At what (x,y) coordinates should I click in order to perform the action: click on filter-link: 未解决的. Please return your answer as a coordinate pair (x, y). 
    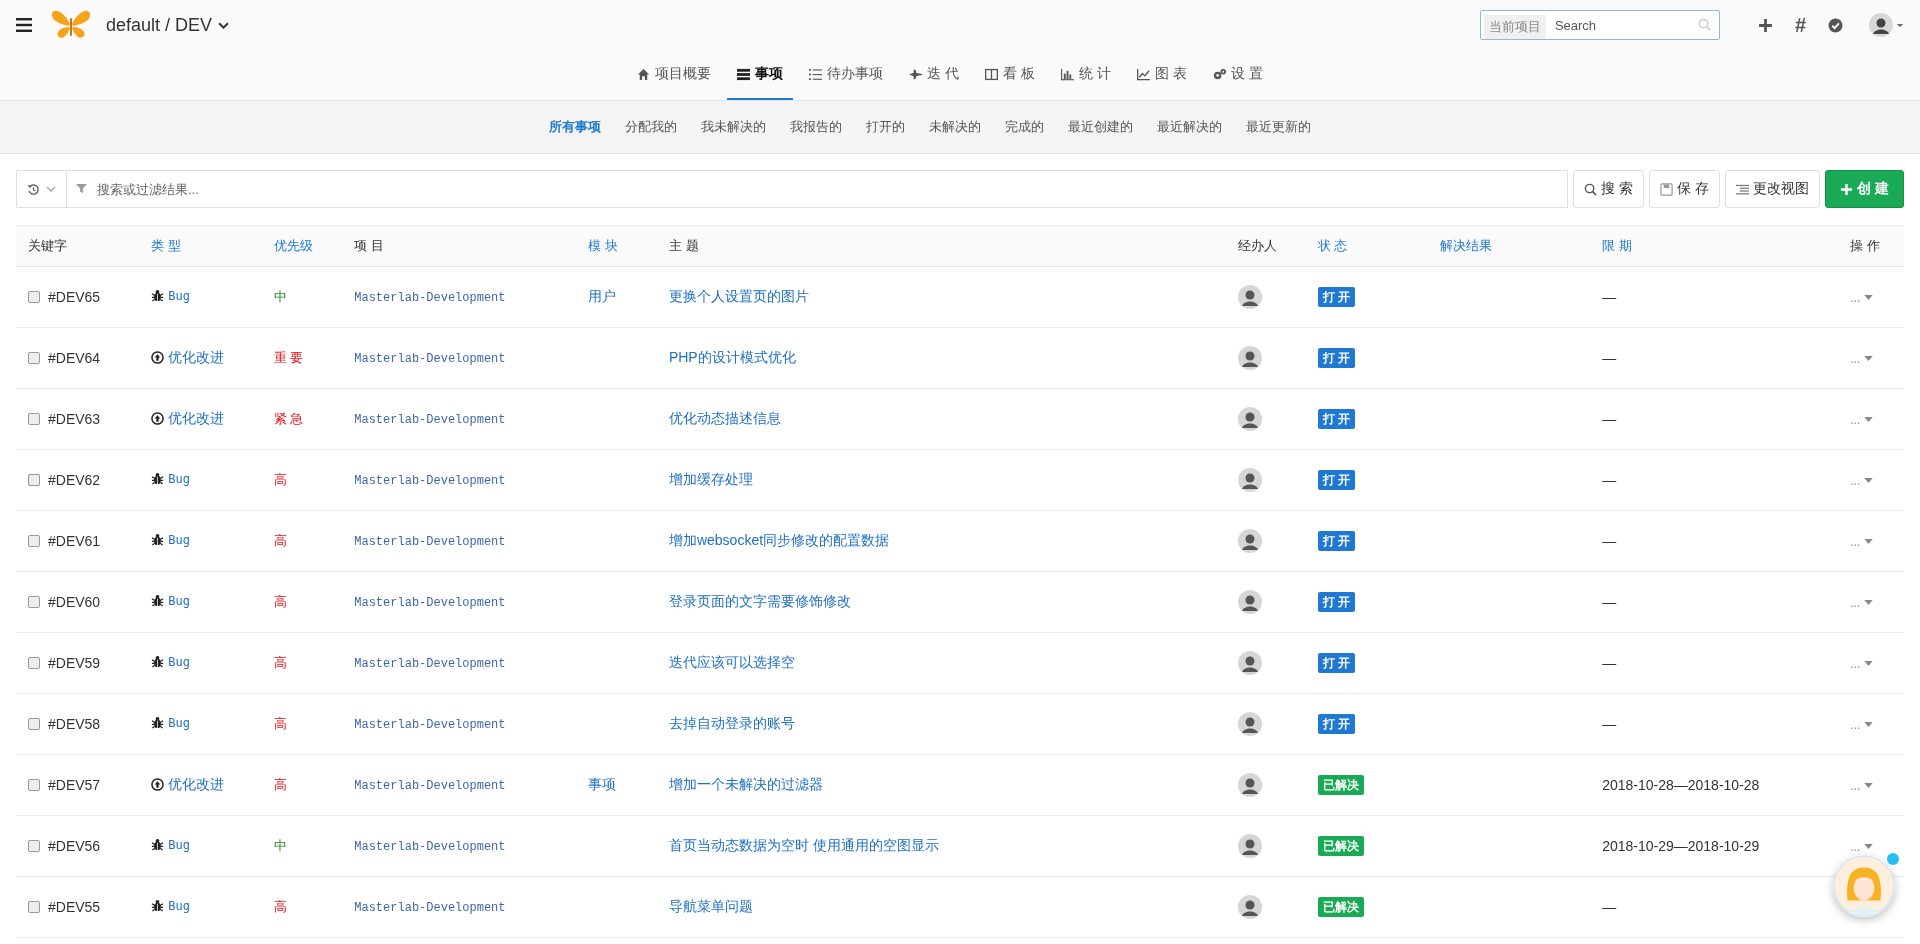
    Looking at the image, I should click on (955, 127).